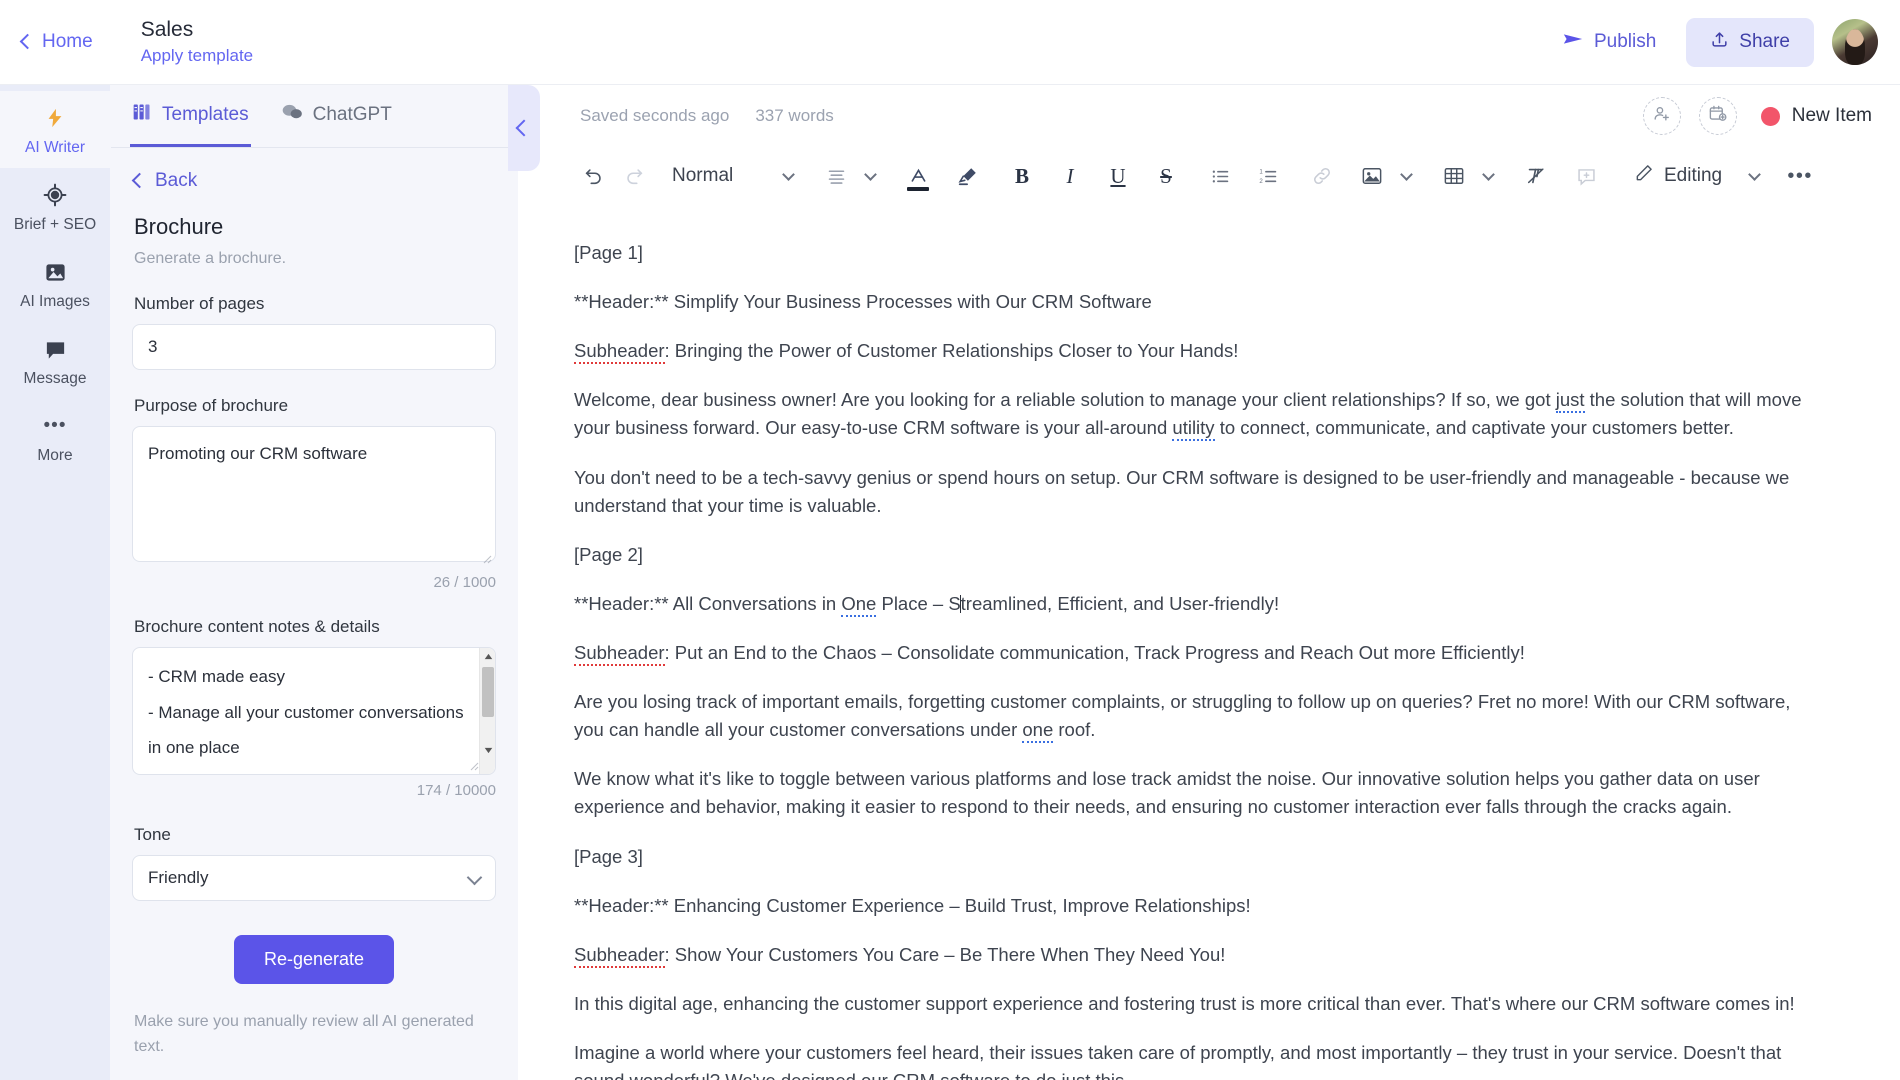 This screenshot has width=1900, height=1080. I want to click on clear-formatting-button, so click(1536, 176).